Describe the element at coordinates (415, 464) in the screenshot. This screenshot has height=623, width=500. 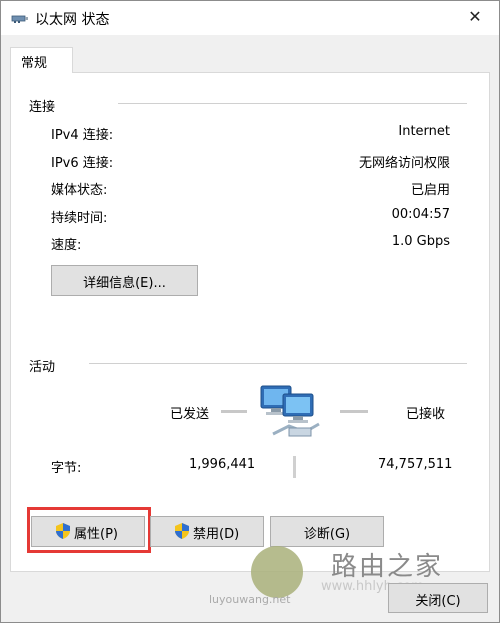
I see `bytes-received-value: 74,757,511` at that location.